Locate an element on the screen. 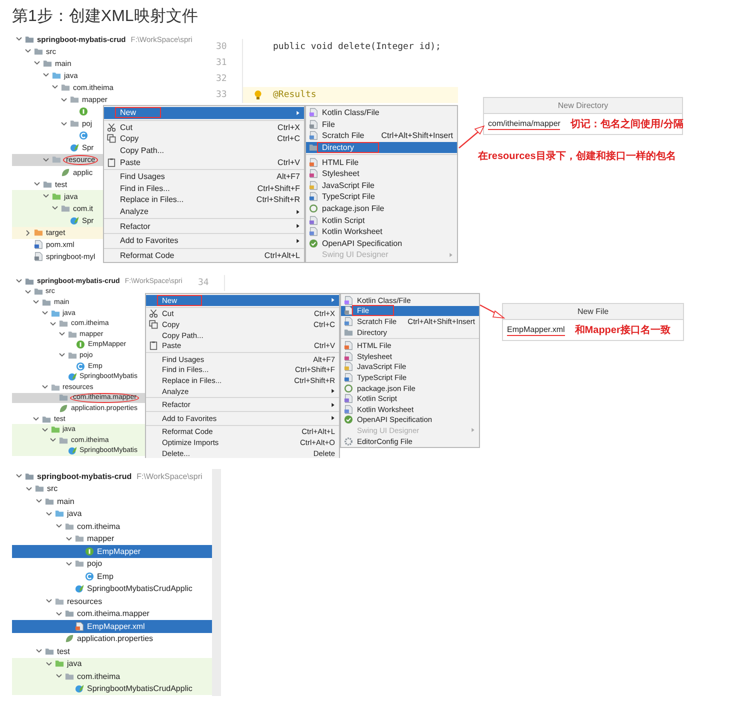 Image resolution: width=745 pixels, height=722 pixels. dialog-title: New Directory is located at coordinates (583, 106).